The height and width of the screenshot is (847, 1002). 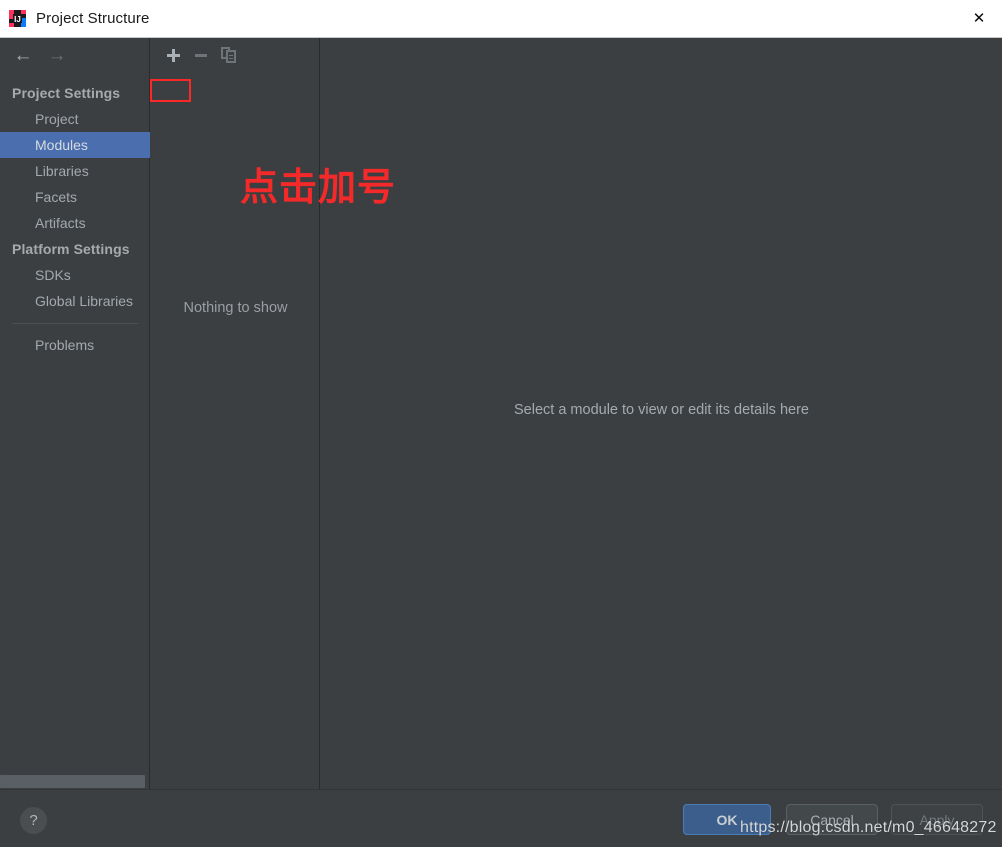 I want to click on modules-empty-message: Nothing to show, so click(x=235, y=308).